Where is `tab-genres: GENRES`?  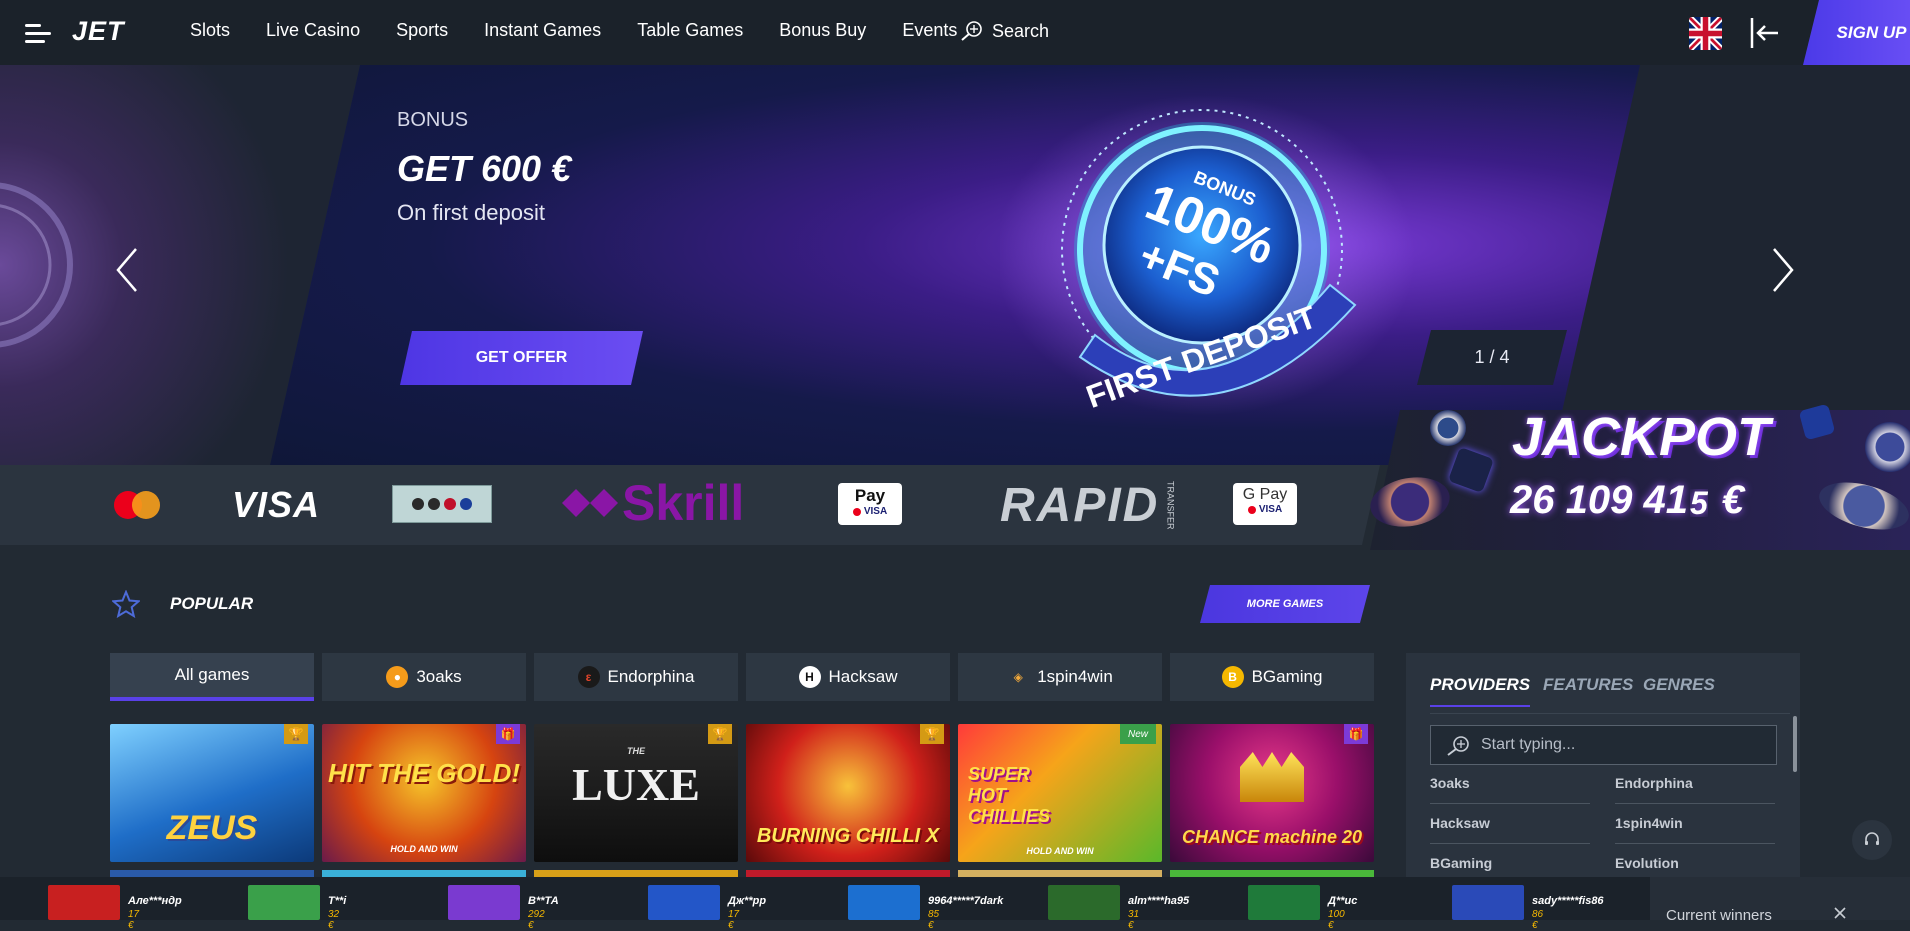 tab-genres: GENRES is located at coordinates (1679, 685).